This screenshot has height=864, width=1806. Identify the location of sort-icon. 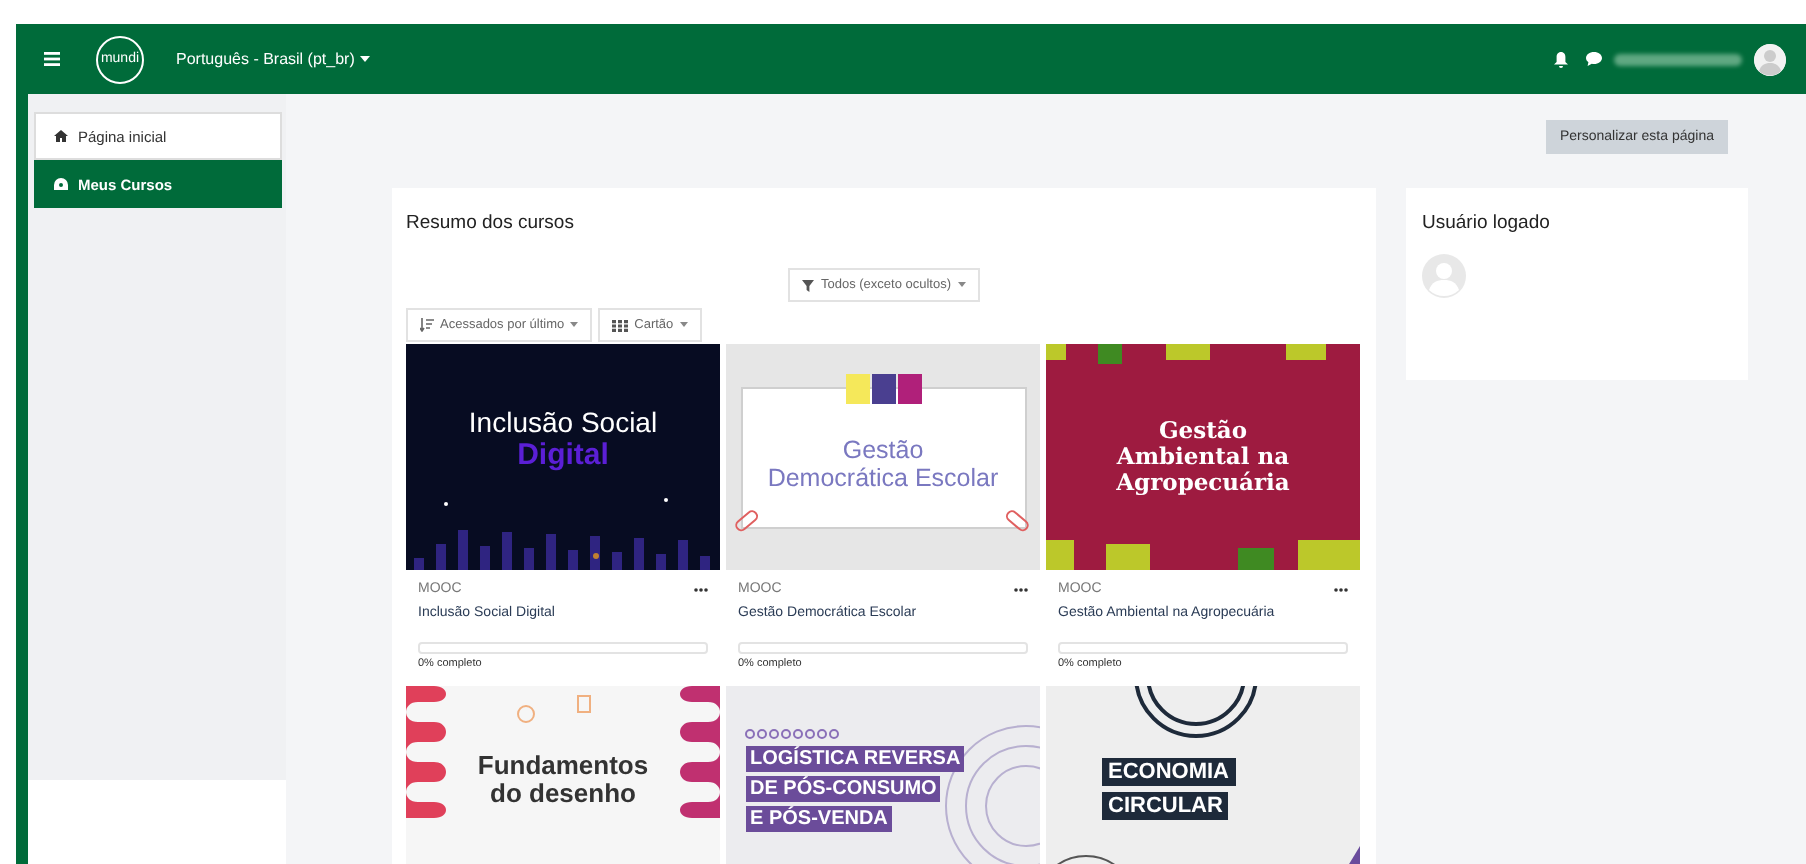
(427, 325).